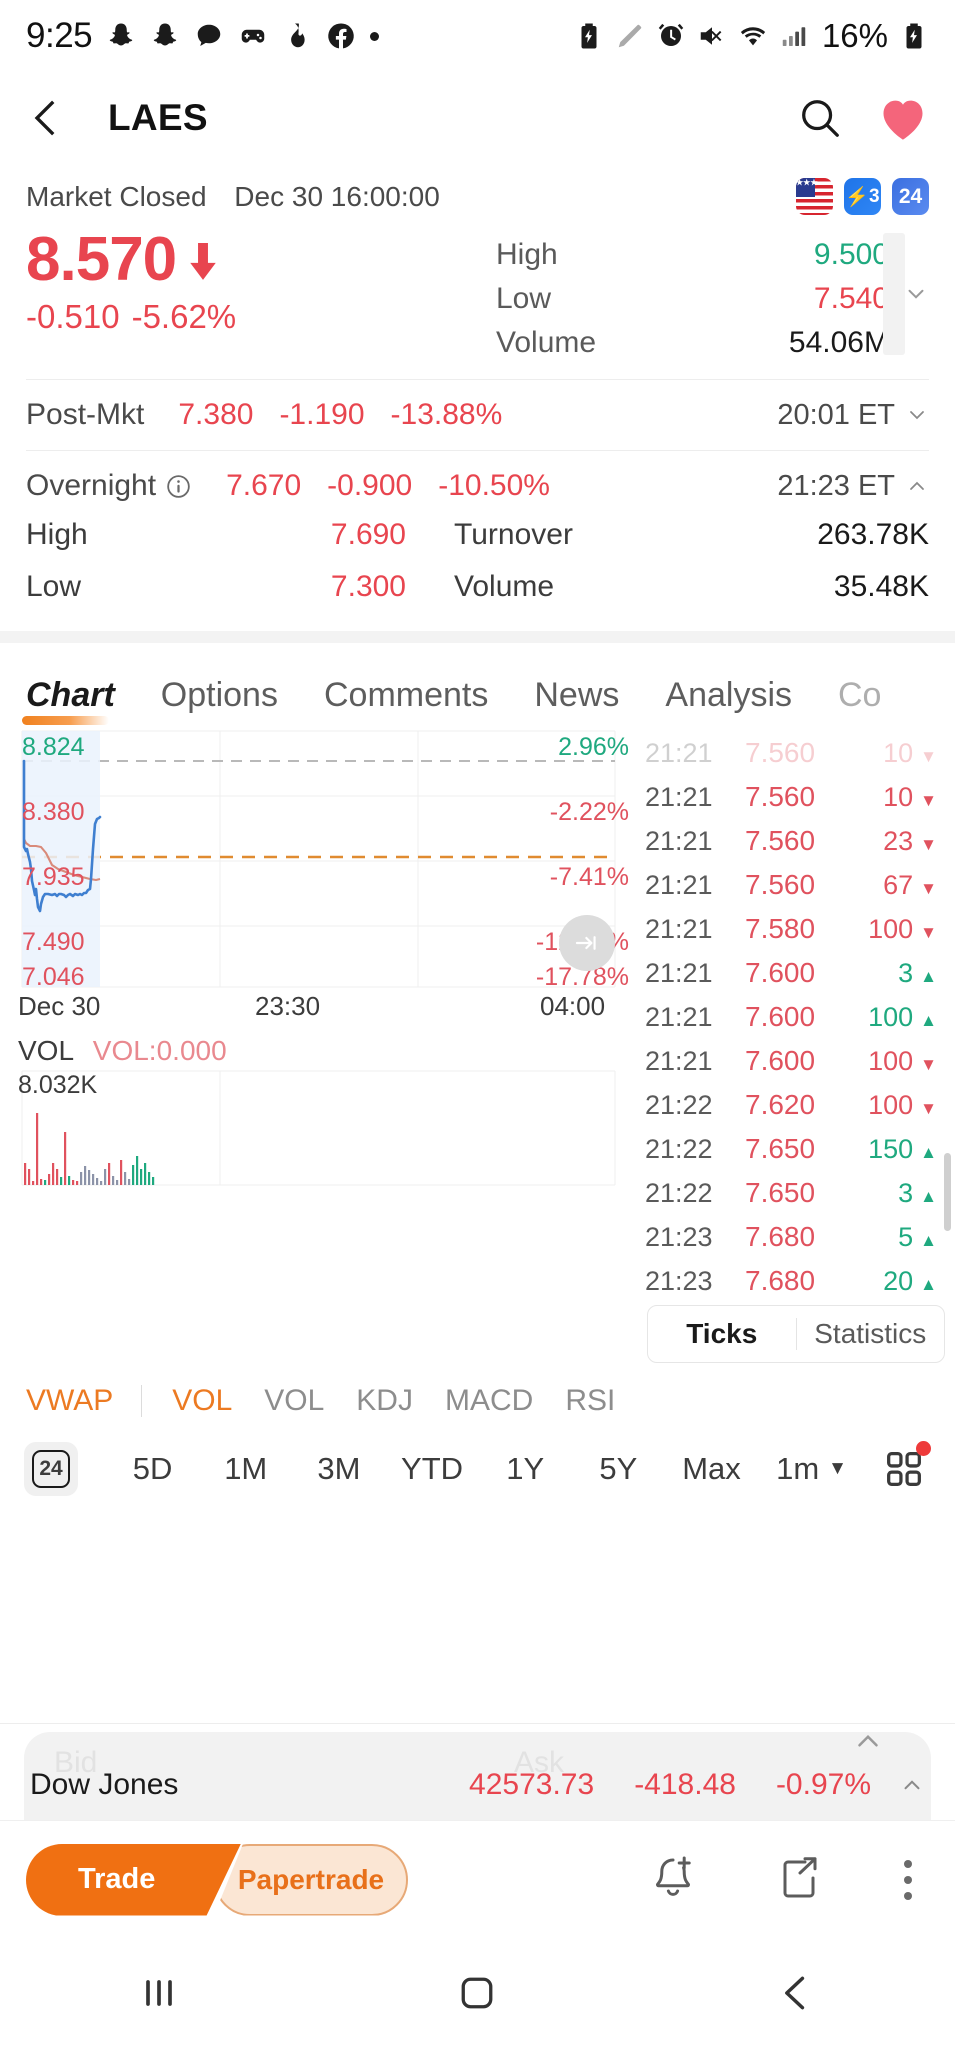 This screenshot has width=955, height=2048. I want to click on quote-primary: 8.570 -0.510 -5.62%, so click(261, 295).